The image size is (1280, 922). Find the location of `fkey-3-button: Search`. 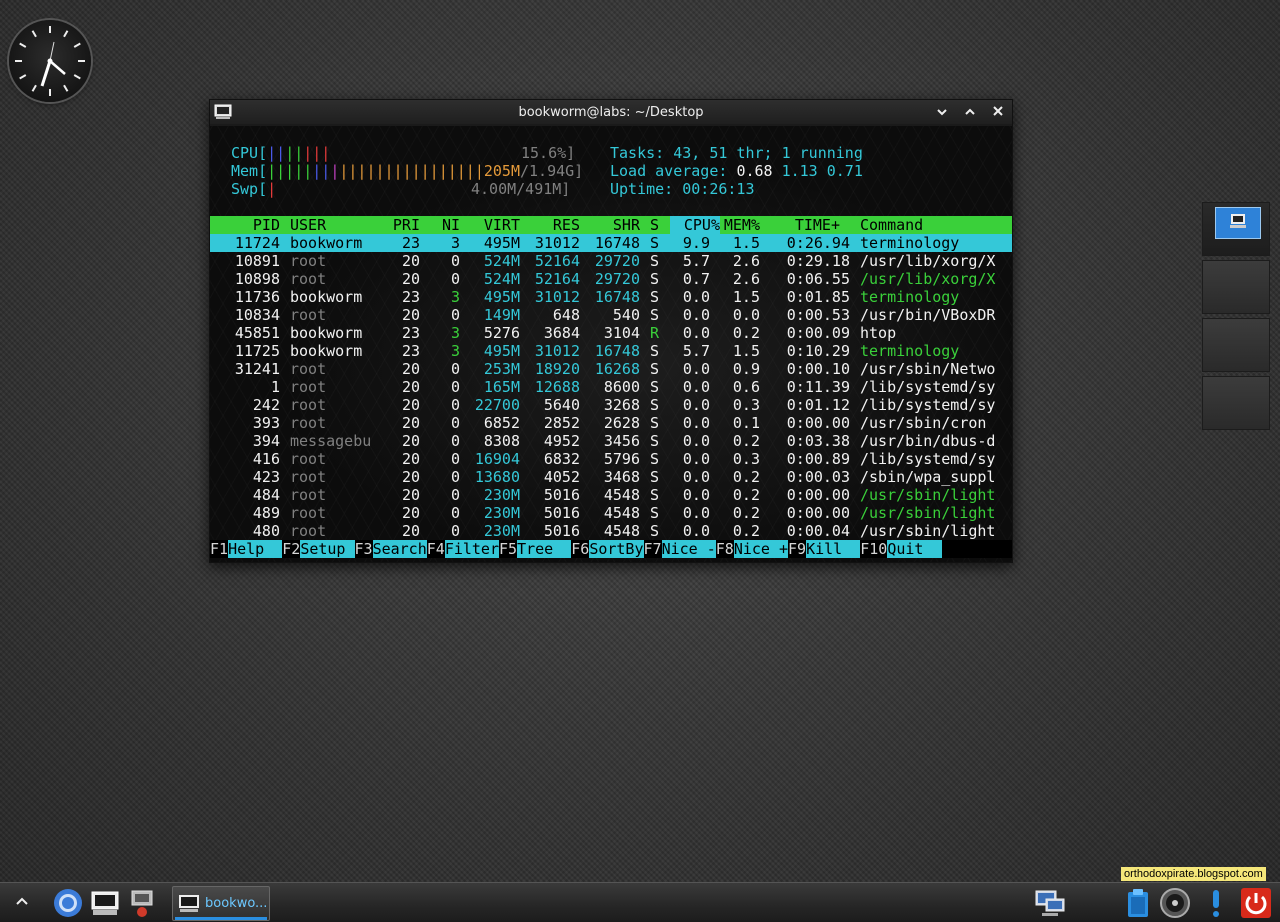

fkey-3-button: Search is located at coordinates (399, 549).